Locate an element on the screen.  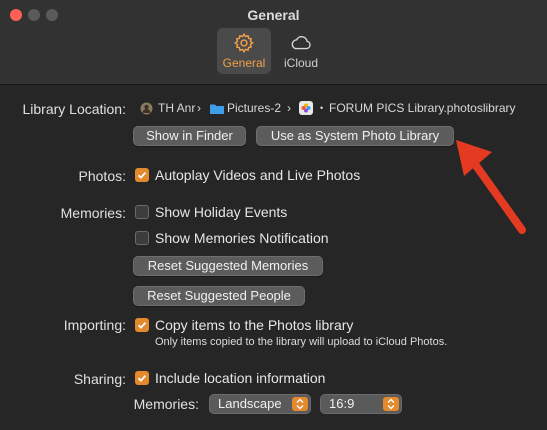
copy-items-checkbox is located at coordinates (142, 325).